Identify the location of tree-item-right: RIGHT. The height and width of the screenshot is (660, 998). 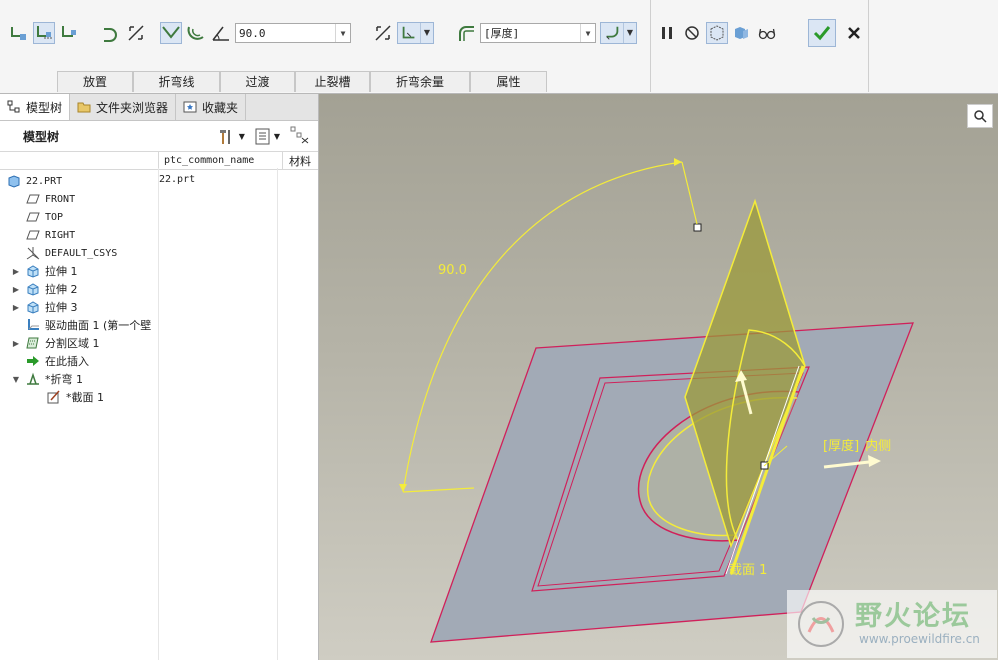
(50, 235).